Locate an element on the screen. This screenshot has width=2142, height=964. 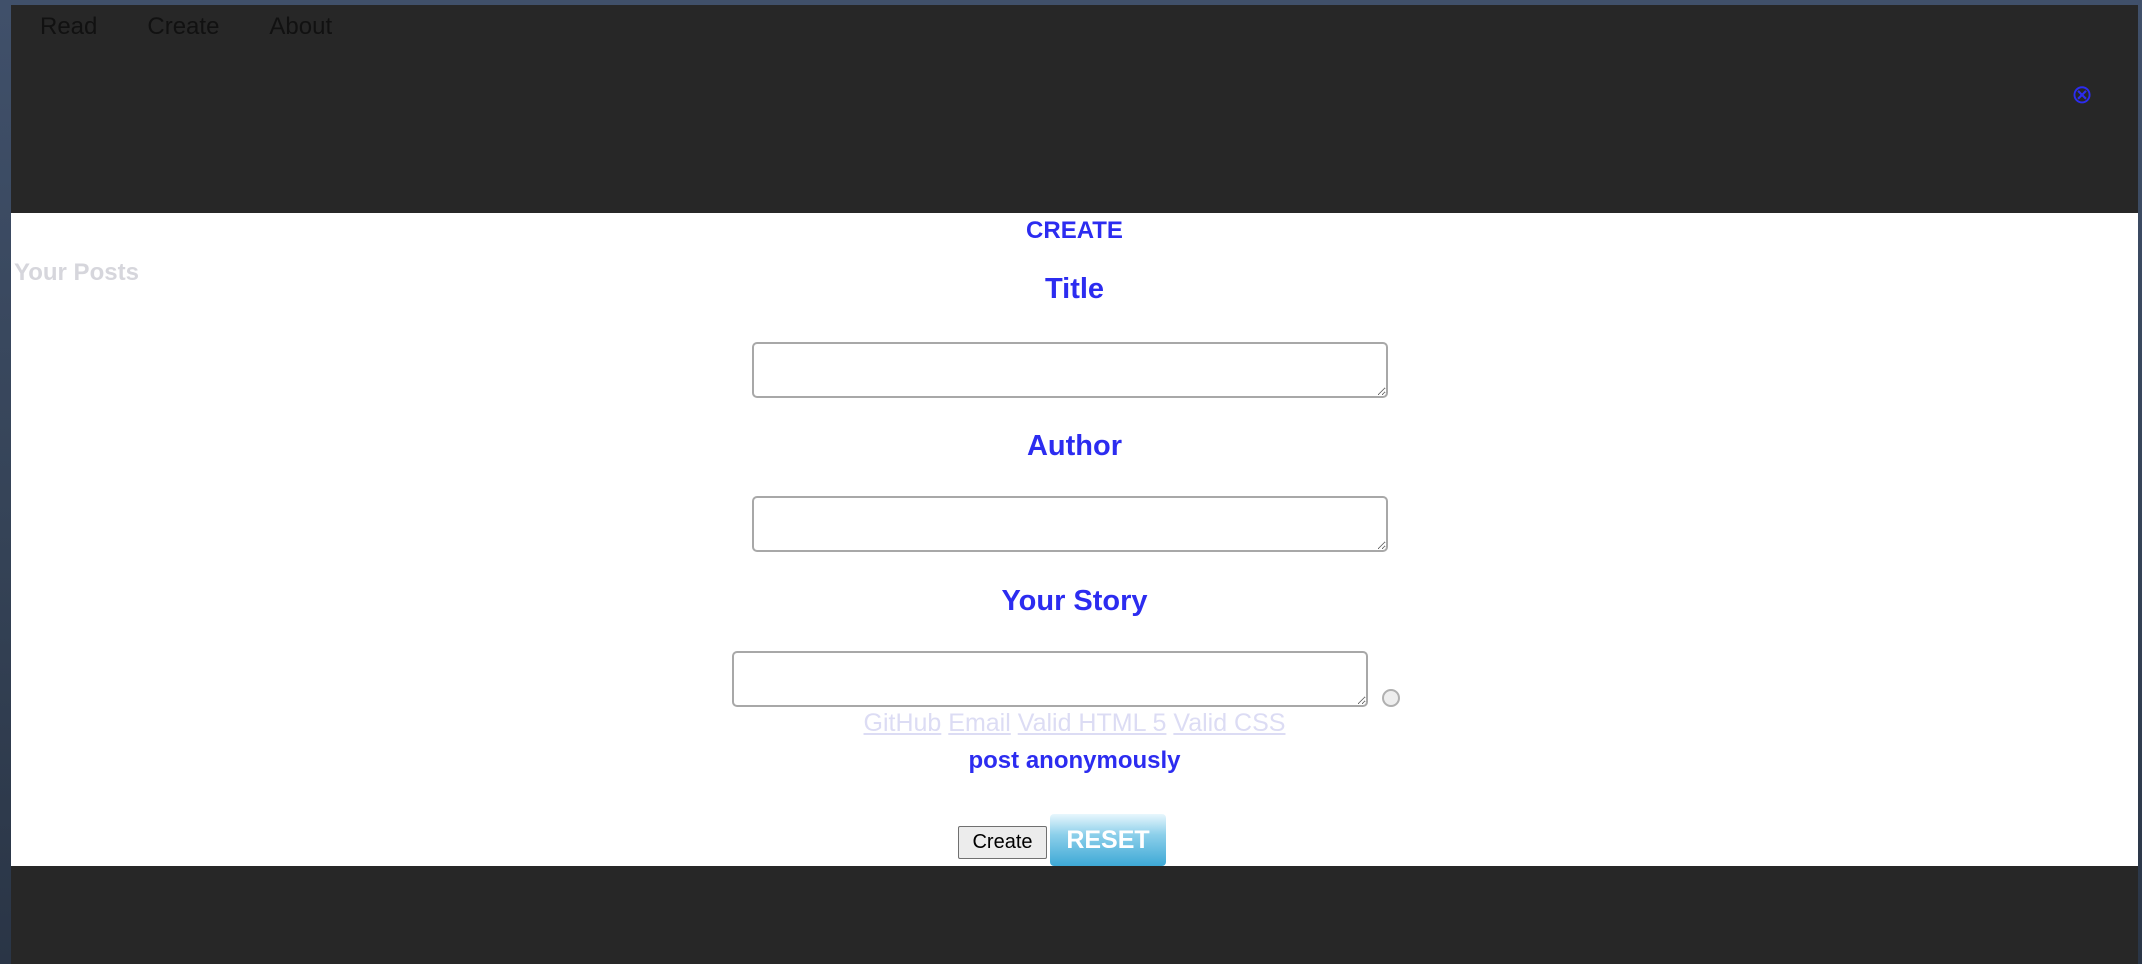
footer-link-valid-html5: Valid HTML 5 is located at coordinates (1092, 723).